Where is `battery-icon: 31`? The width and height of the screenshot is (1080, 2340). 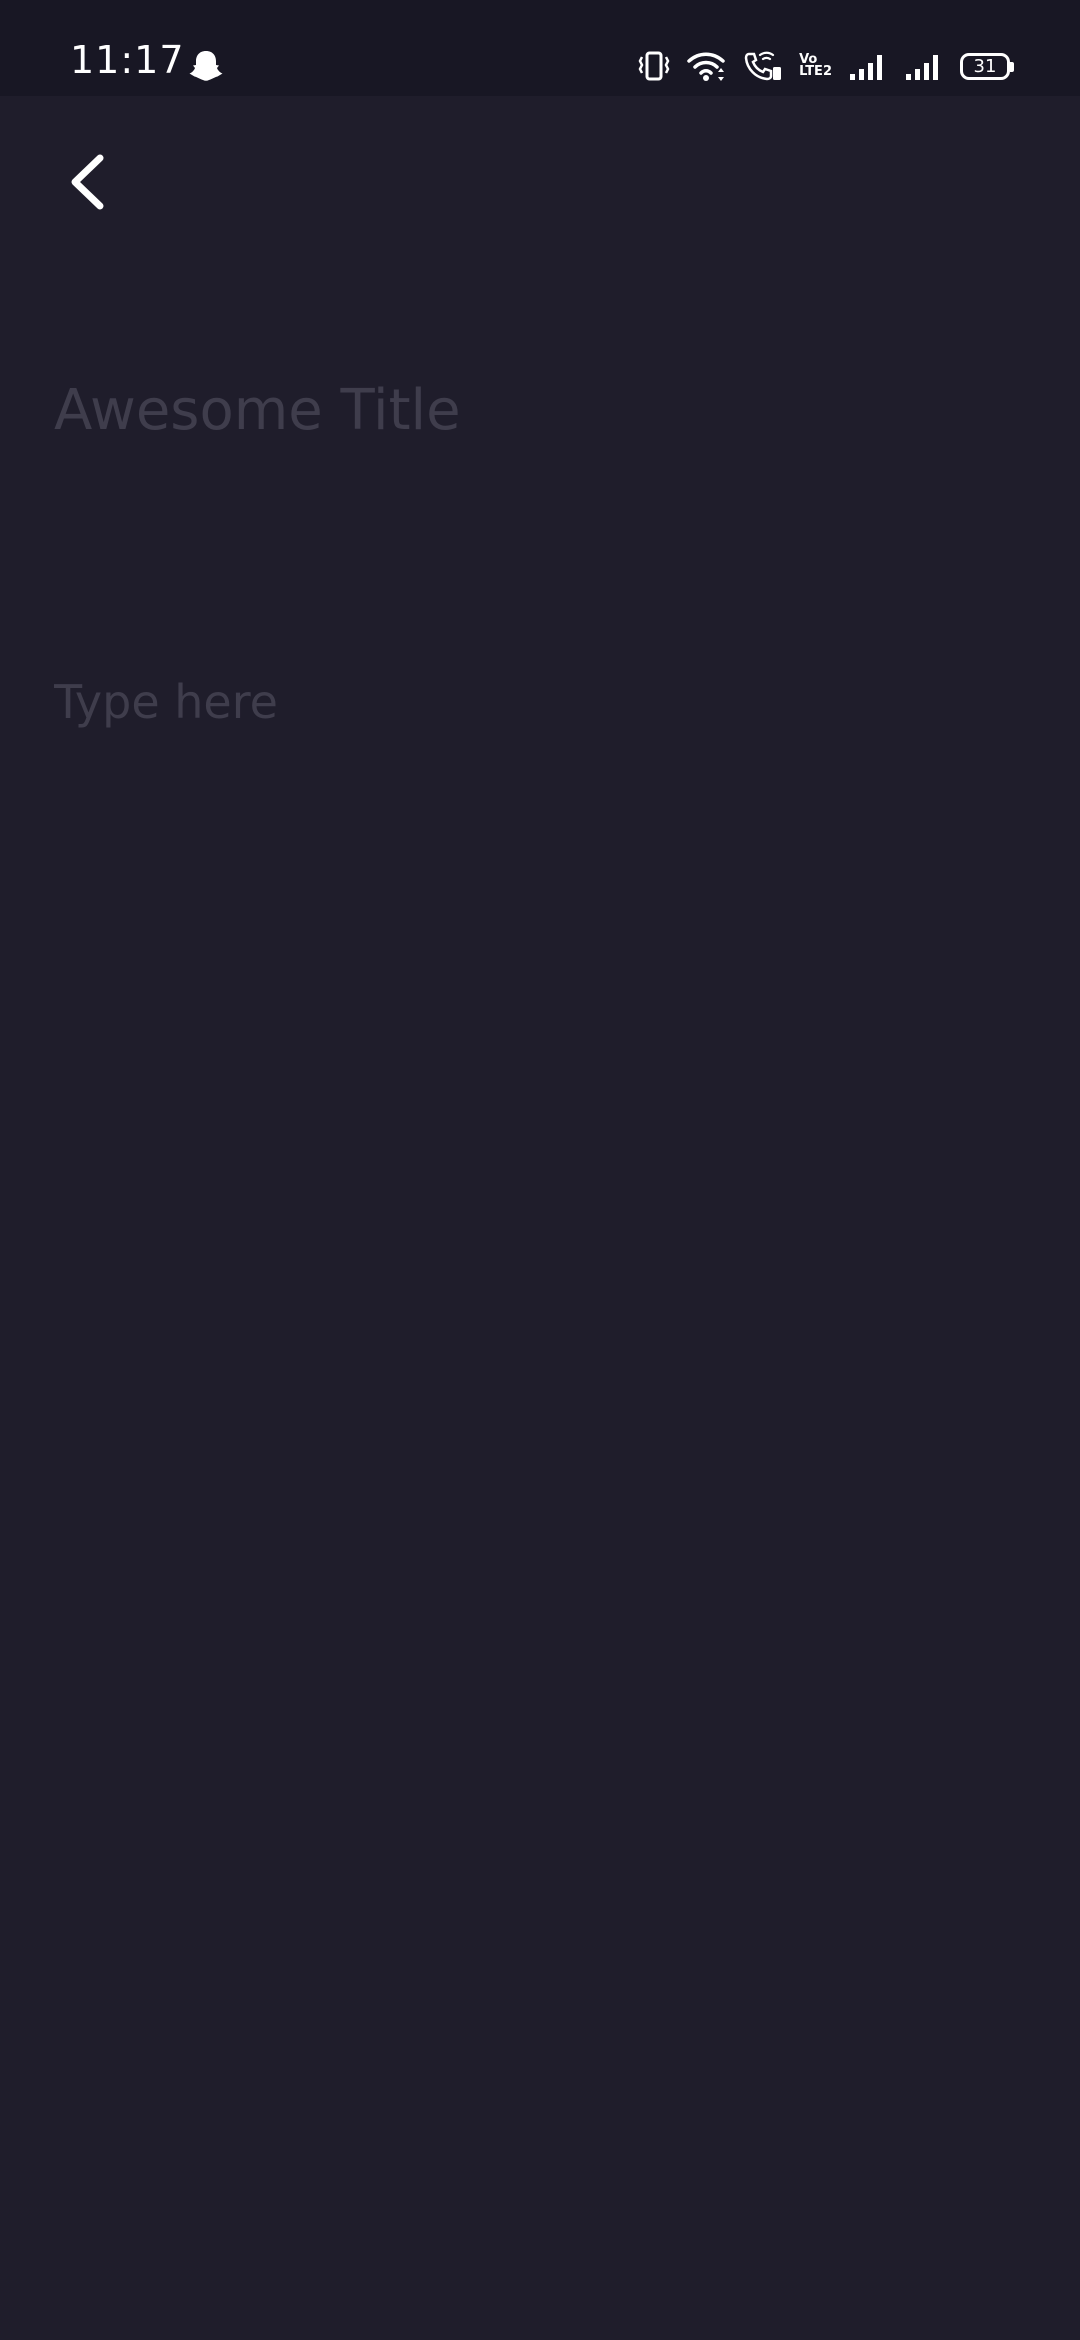 battery-icon: 31 is located at coordinates (987, 66).